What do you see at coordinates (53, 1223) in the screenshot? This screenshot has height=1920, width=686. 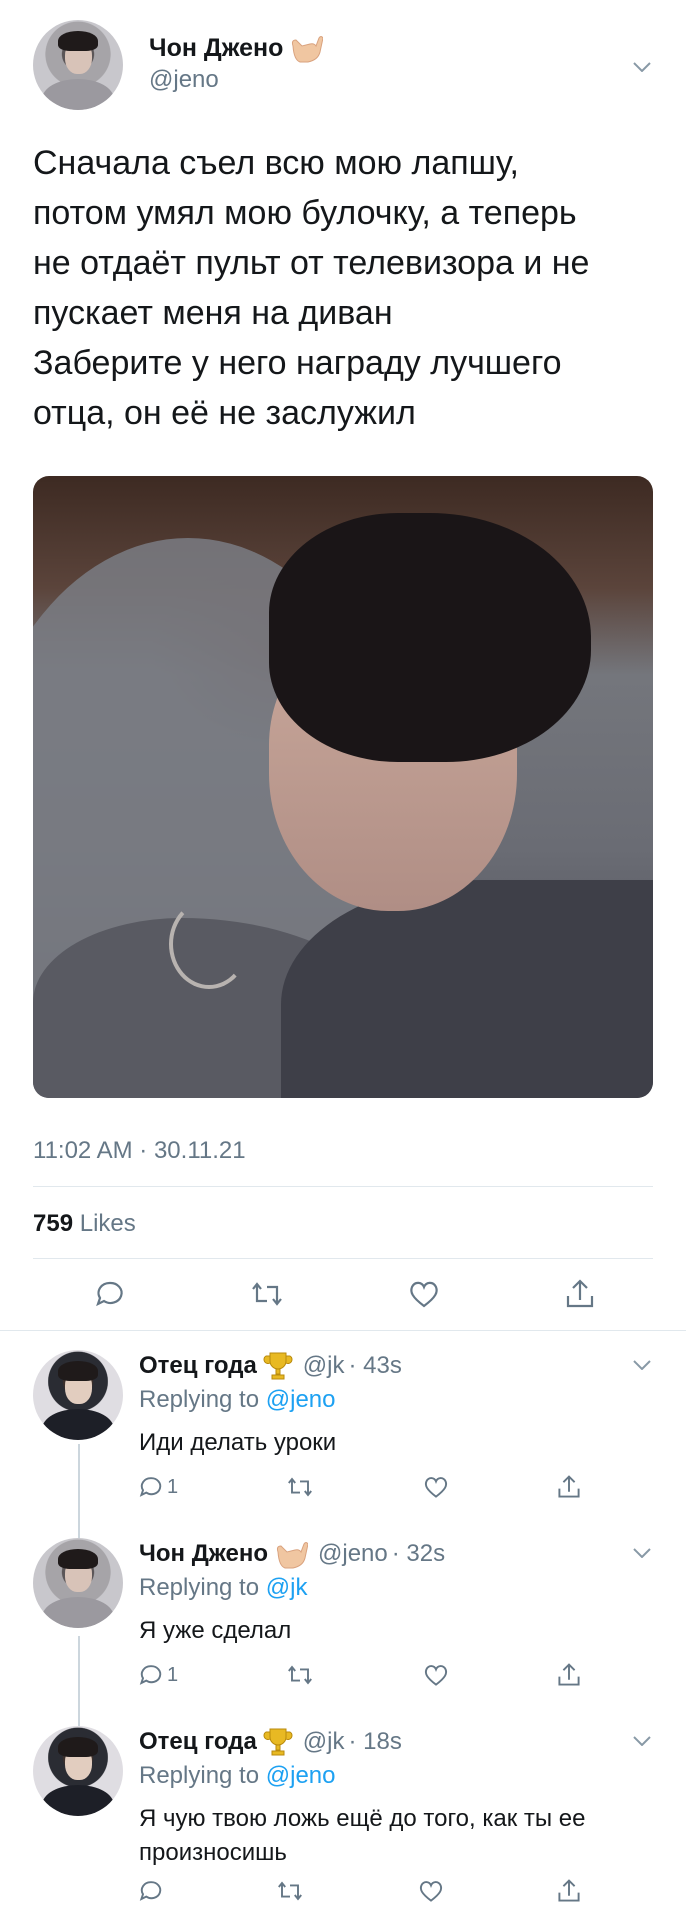 I see `likes-number: 759` at bounding box center [53, 1223].